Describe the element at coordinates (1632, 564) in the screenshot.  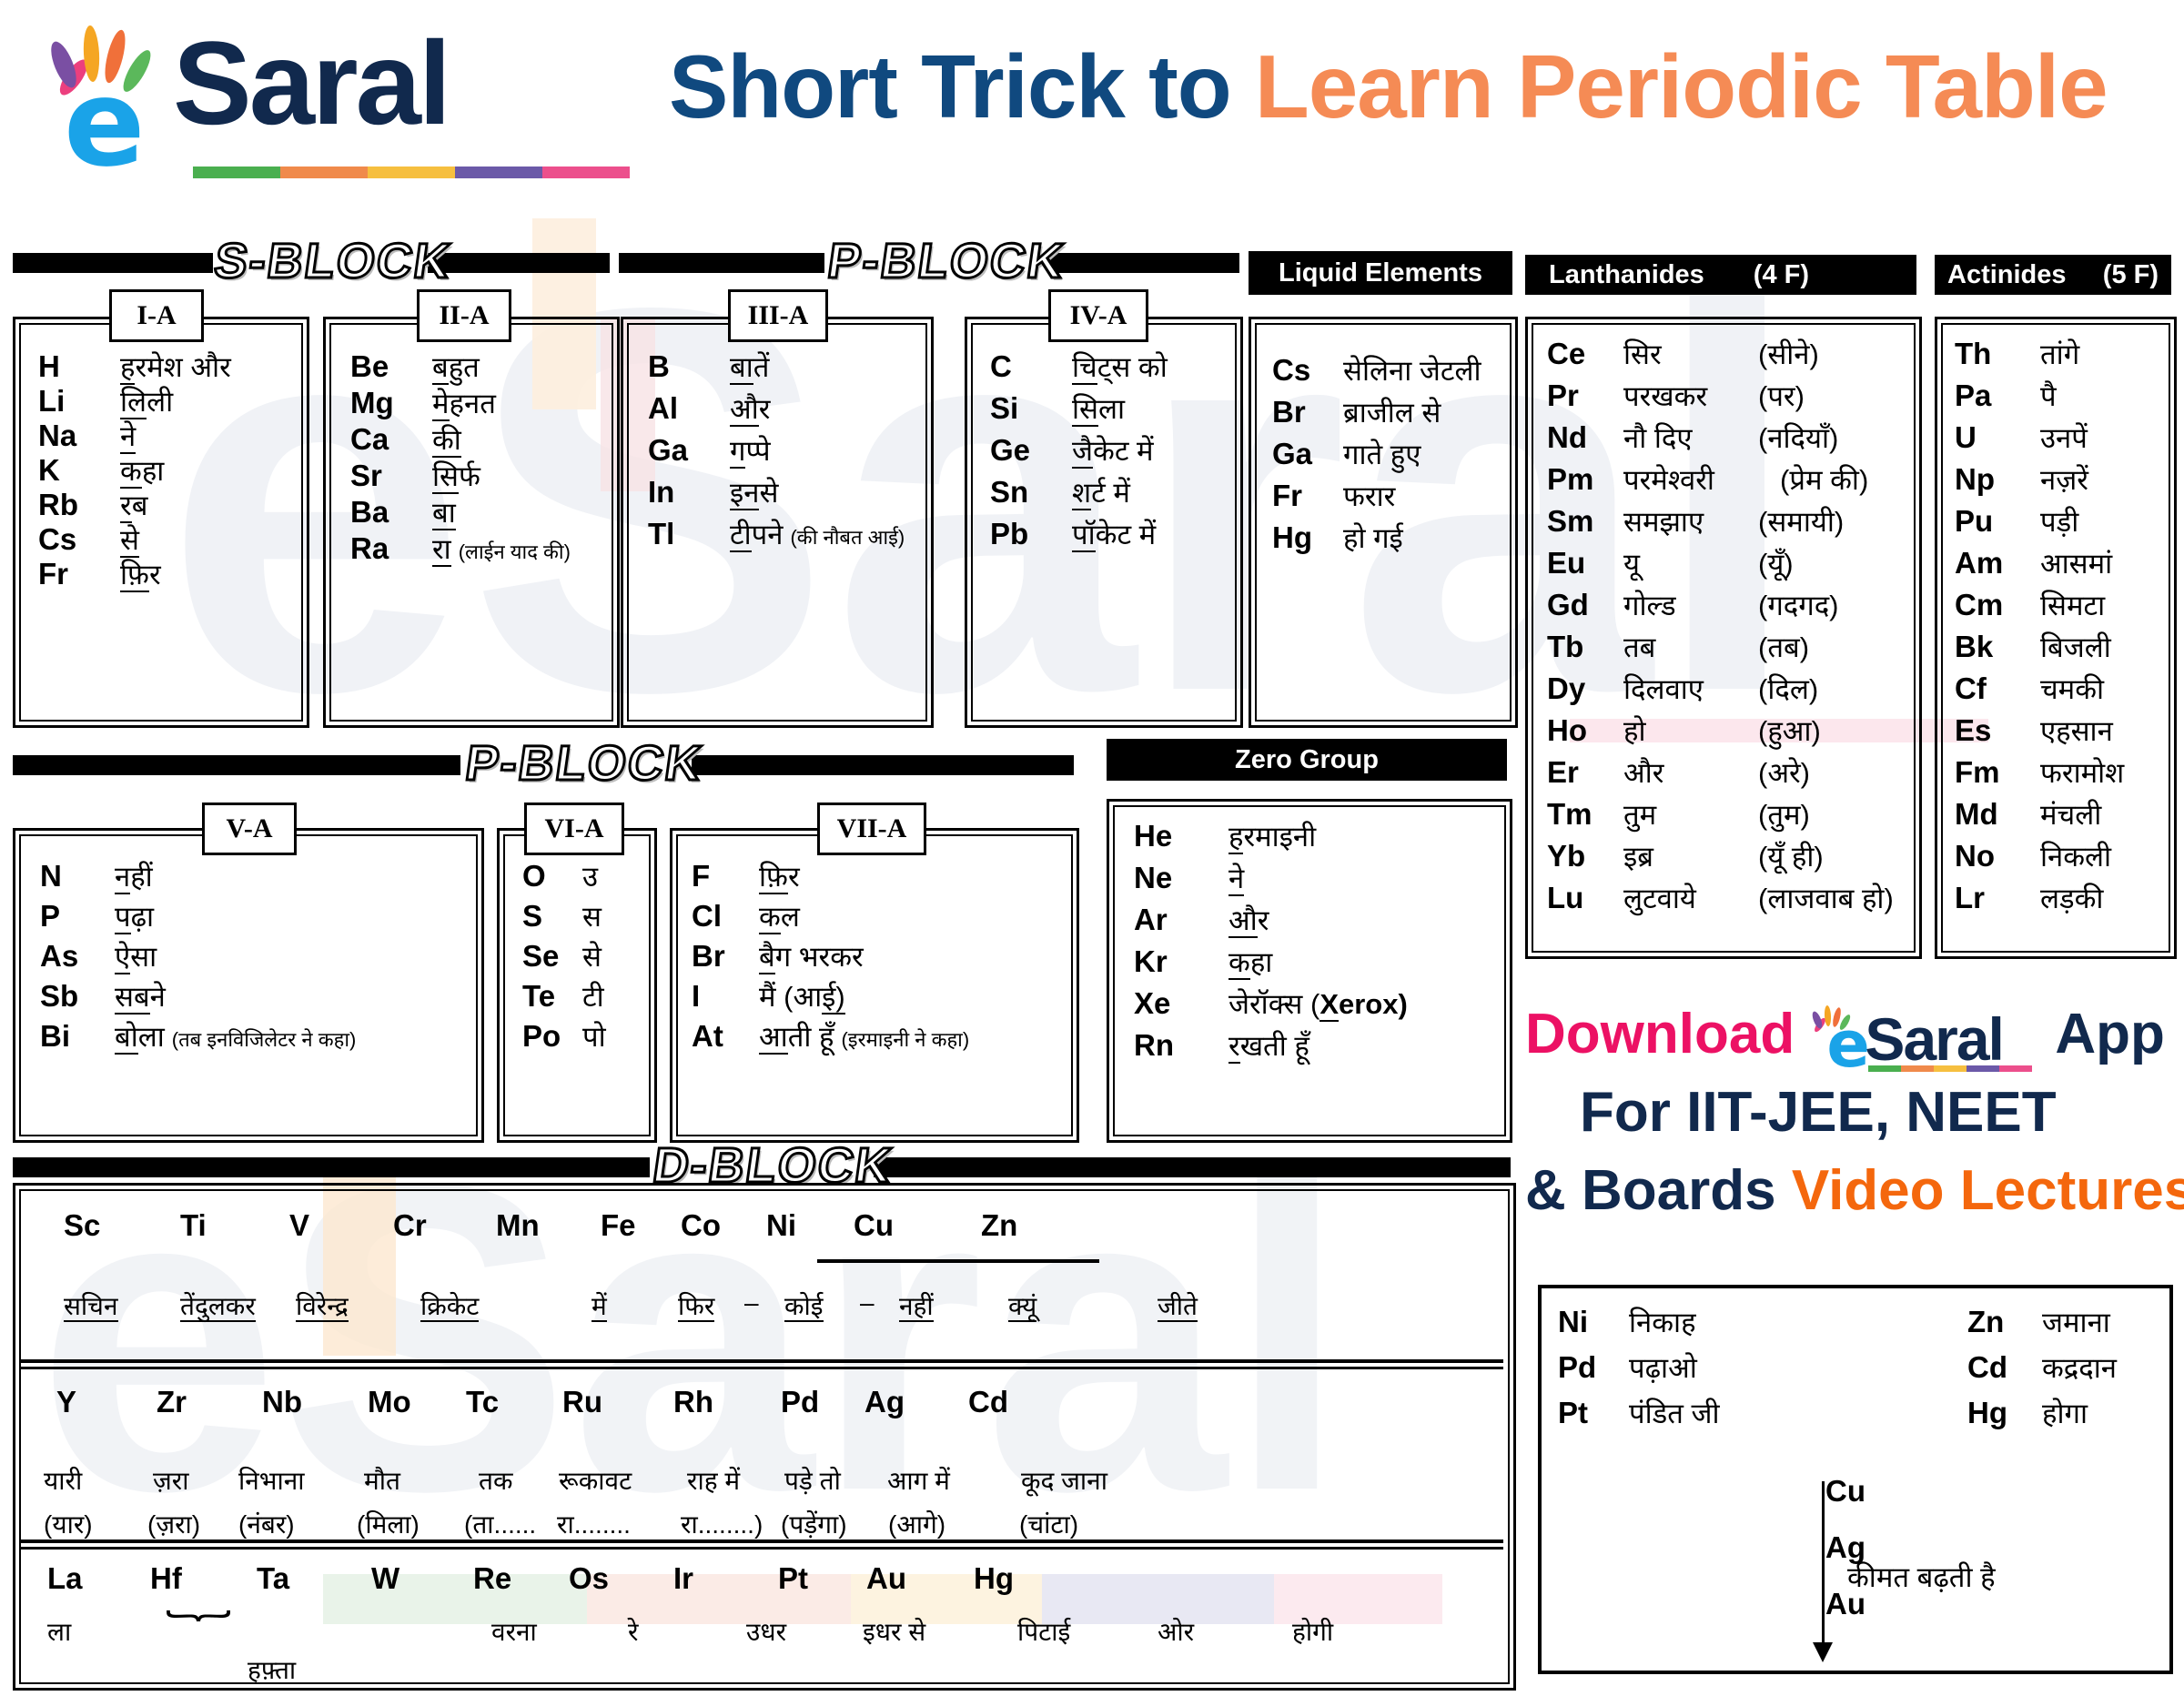
I see `element-mnemonic: यू` at that location.